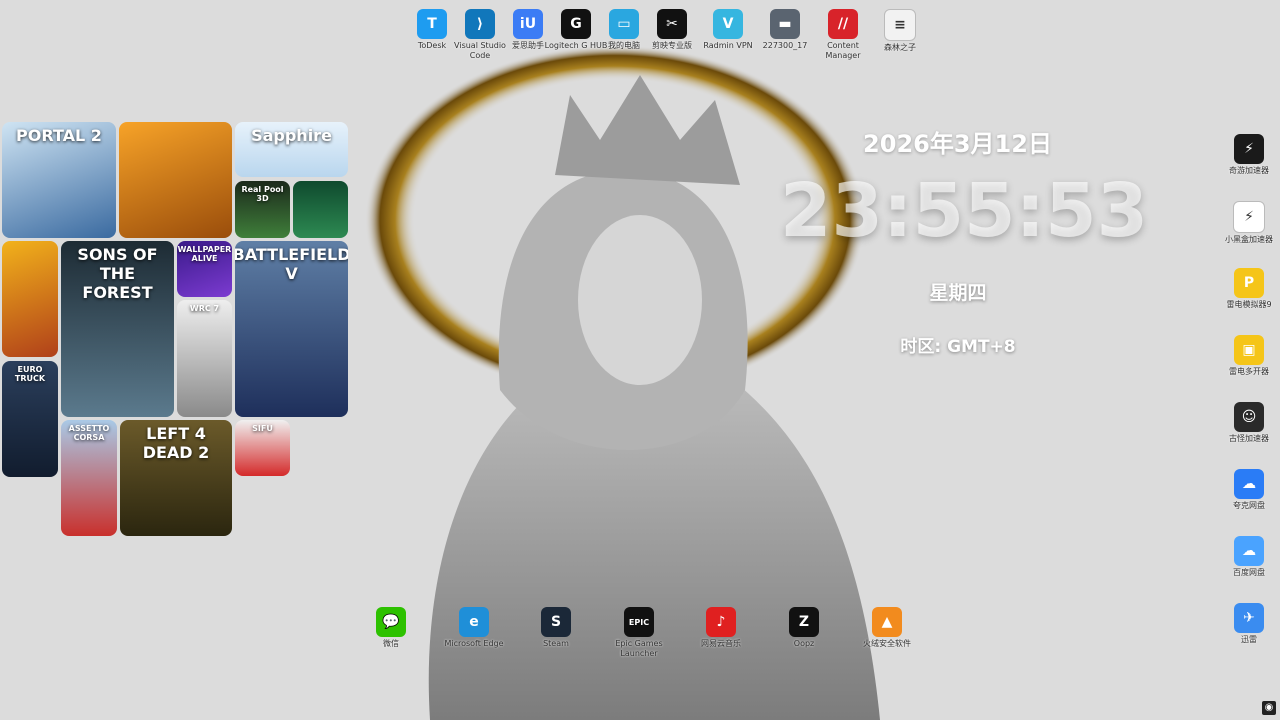  Describe the element at coordinates (59, 135) in the screenshot. I see `tile-title: PORTAL 2` at that location.